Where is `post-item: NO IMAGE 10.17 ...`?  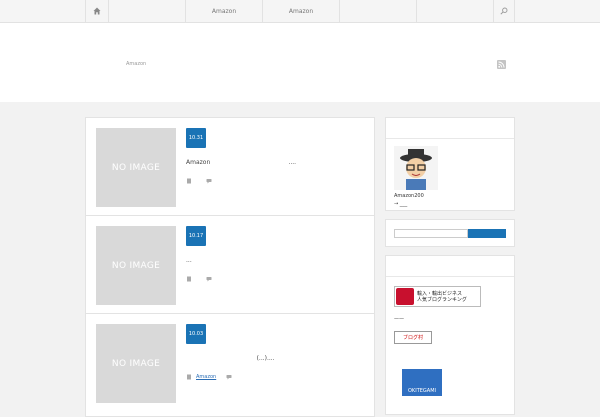 post-item: NO IMAGE 10.17 ... is located at coordinates (230, 265).